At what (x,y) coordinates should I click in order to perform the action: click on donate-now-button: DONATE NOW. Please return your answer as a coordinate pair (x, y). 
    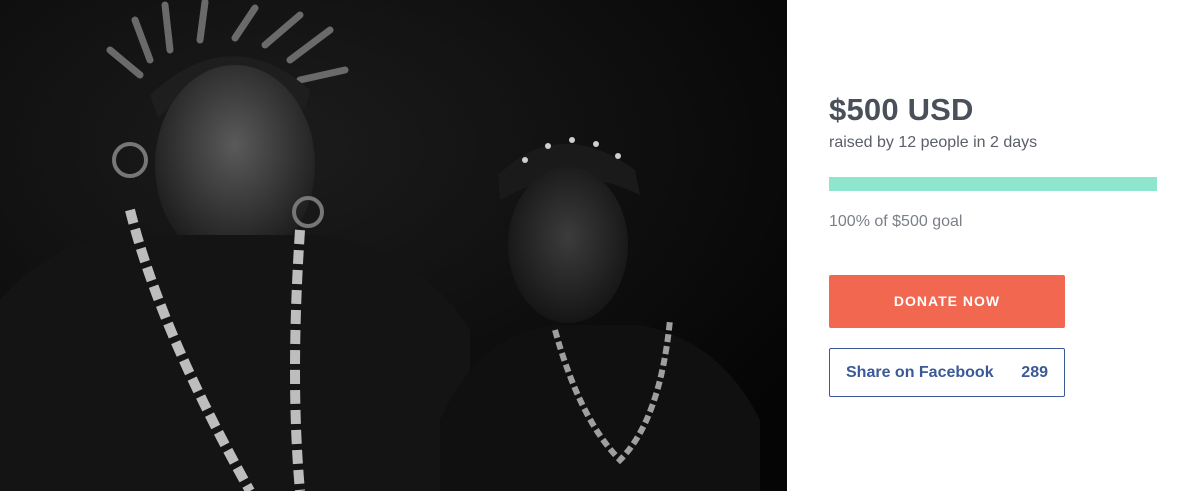
    Looking at the image, I should click on (947, 301).